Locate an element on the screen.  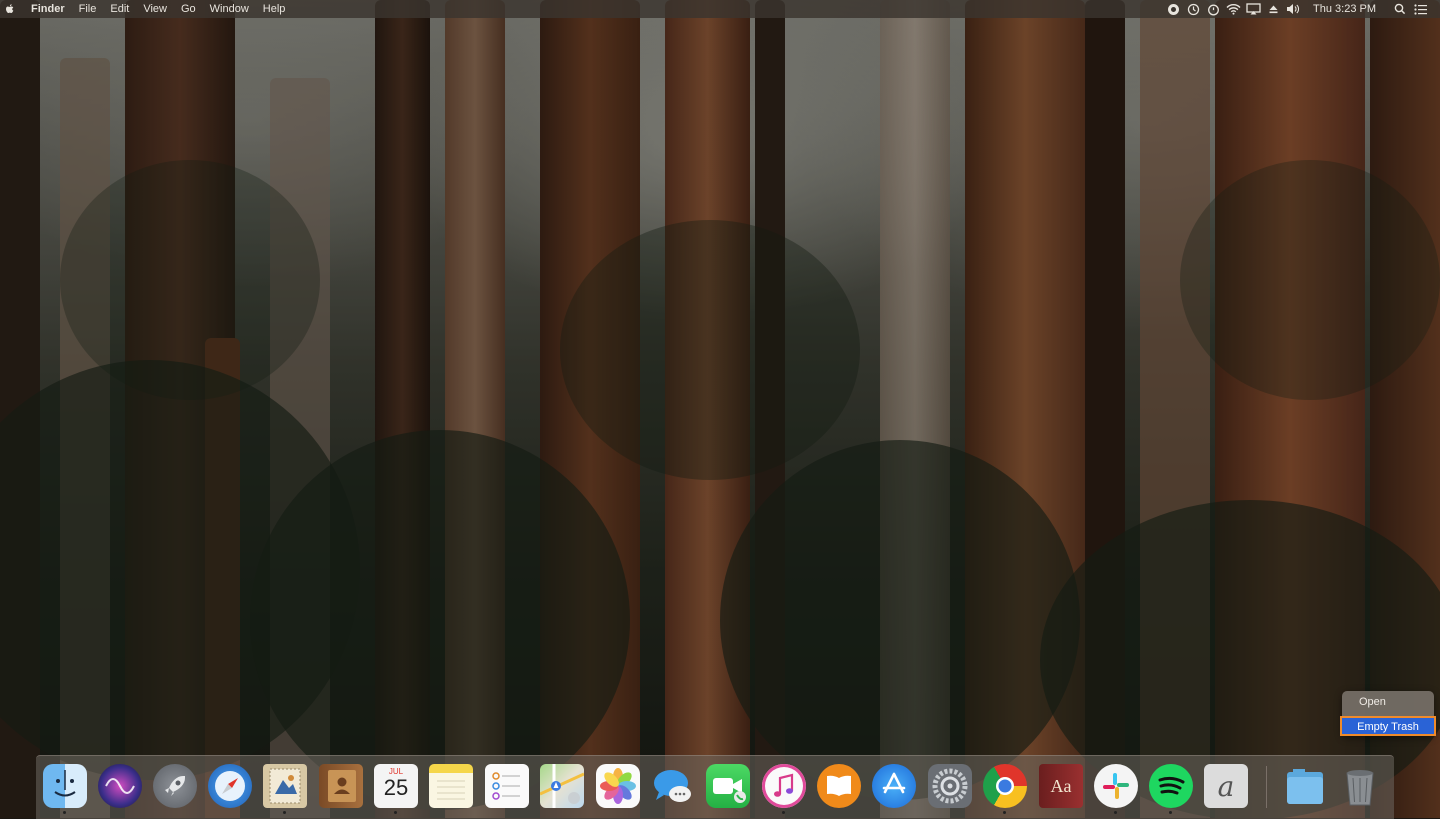
map-icon is located at coordinates (562, 786).